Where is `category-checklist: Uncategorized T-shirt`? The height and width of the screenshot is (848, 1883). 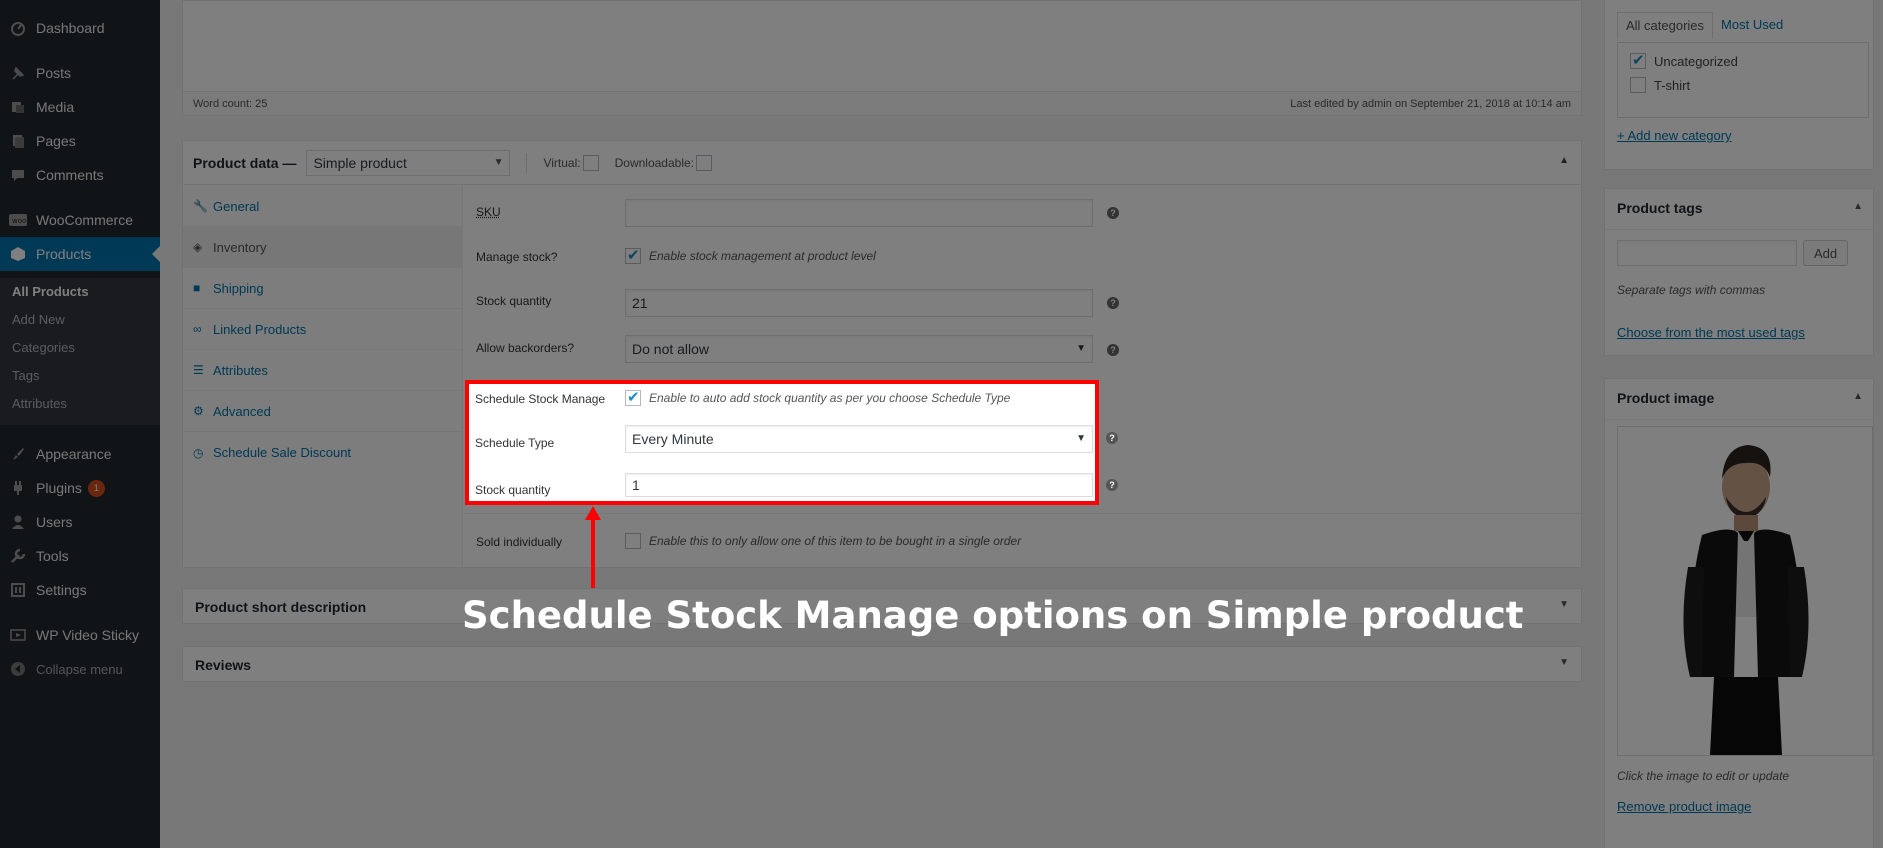 category-checklist: Uncategorized T-shirt is located at coordinates (1743, 80).